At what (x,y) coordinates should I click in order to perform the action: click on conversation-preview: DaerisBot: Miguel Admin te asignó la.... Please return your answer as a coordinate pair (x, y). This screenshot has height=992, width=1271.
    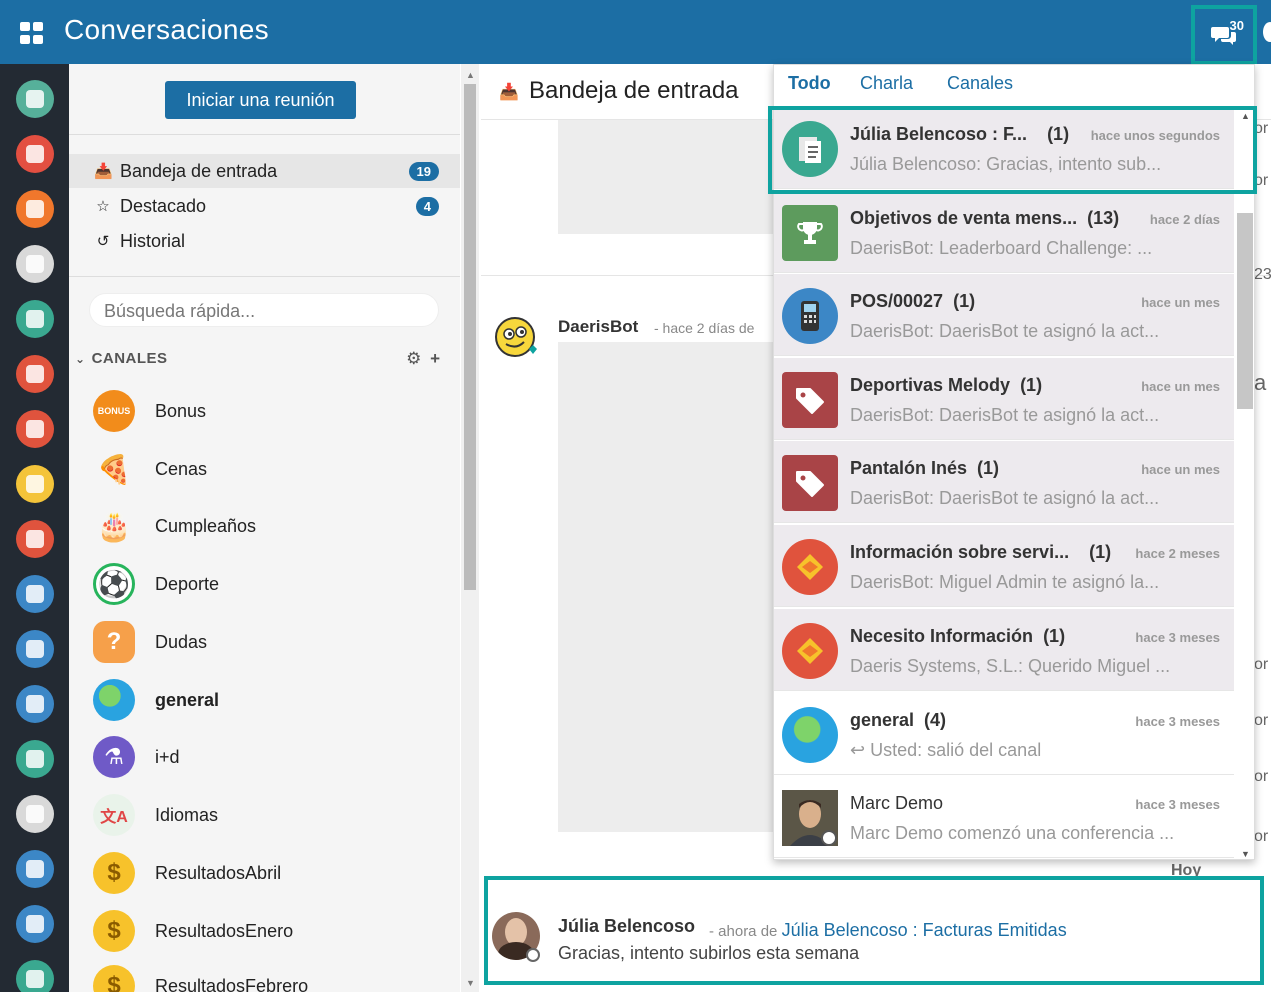
    Looking at the image, I should click on (1005, 582).